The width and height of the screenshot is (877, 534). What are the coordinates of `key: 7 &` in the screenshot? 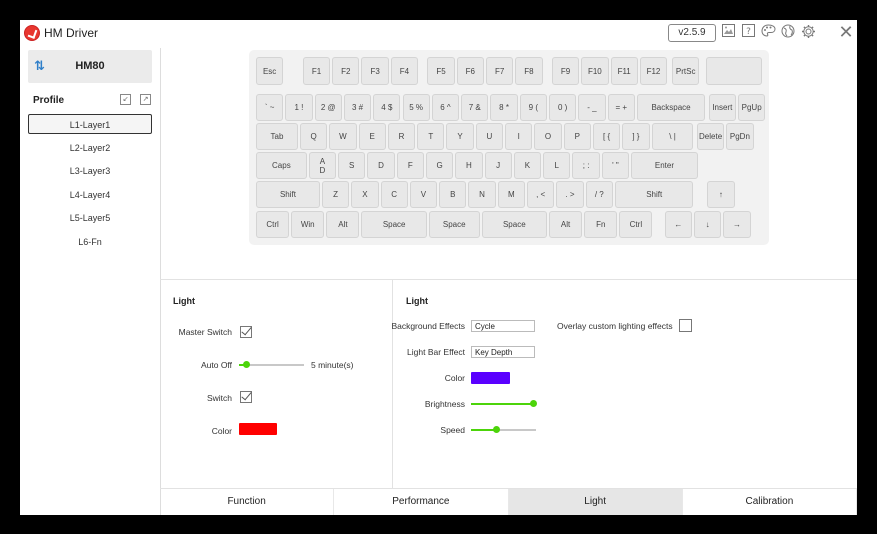 It's located at (475, 107).